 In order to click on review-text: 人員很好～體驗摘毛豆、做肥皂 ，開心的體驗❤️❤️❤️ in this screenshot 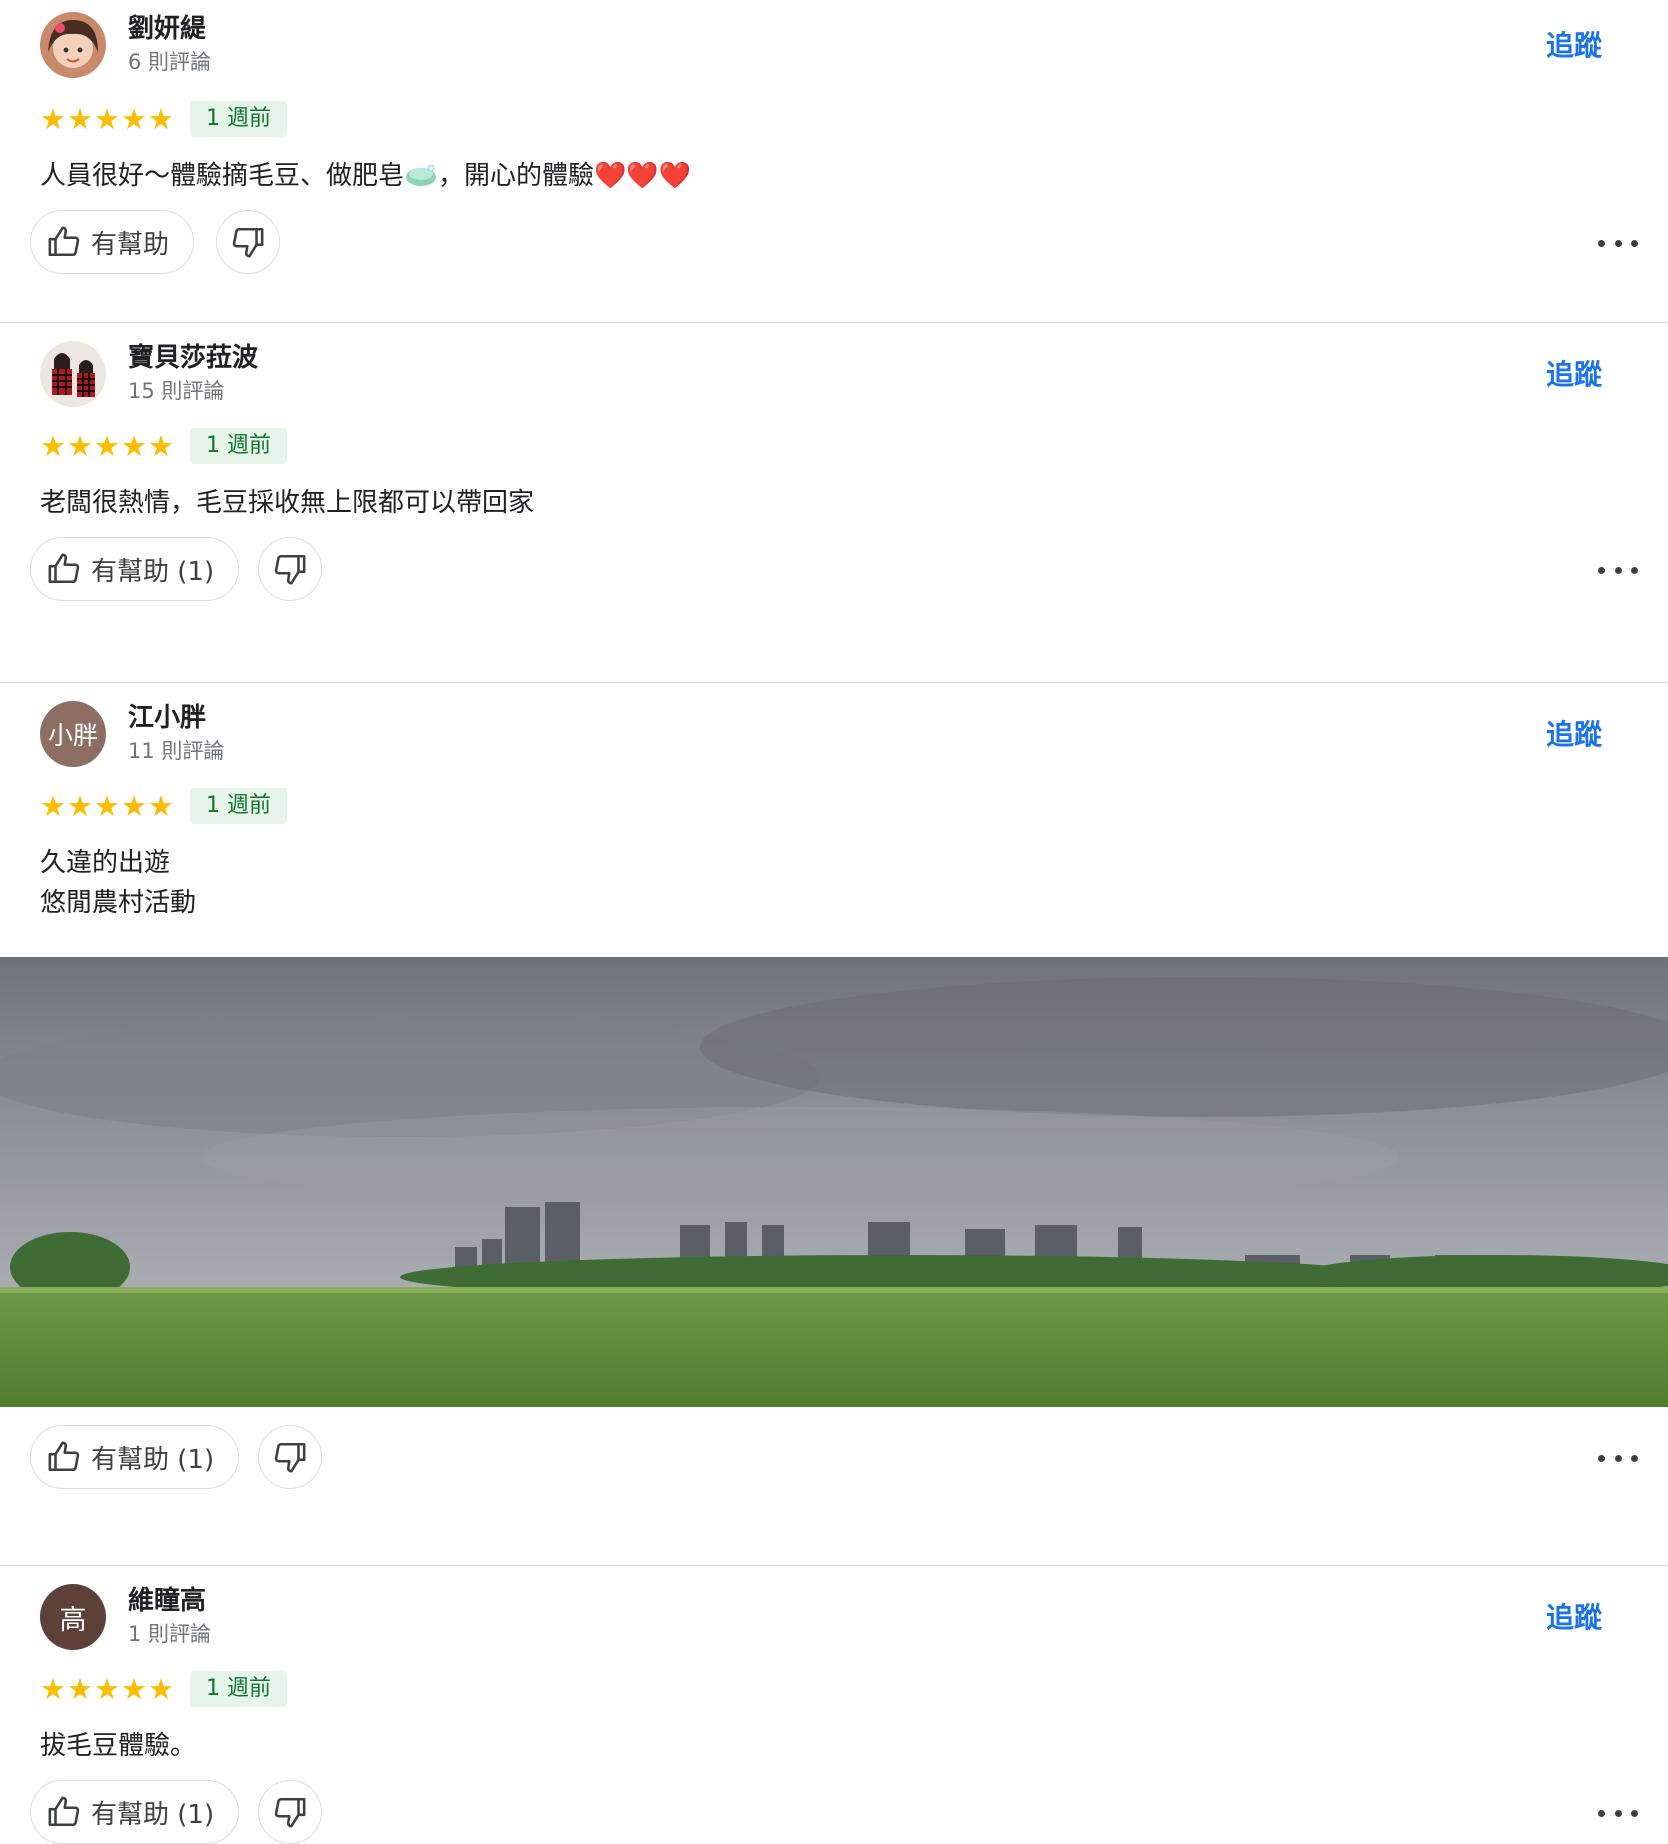, I will do `click(834, 169)`.